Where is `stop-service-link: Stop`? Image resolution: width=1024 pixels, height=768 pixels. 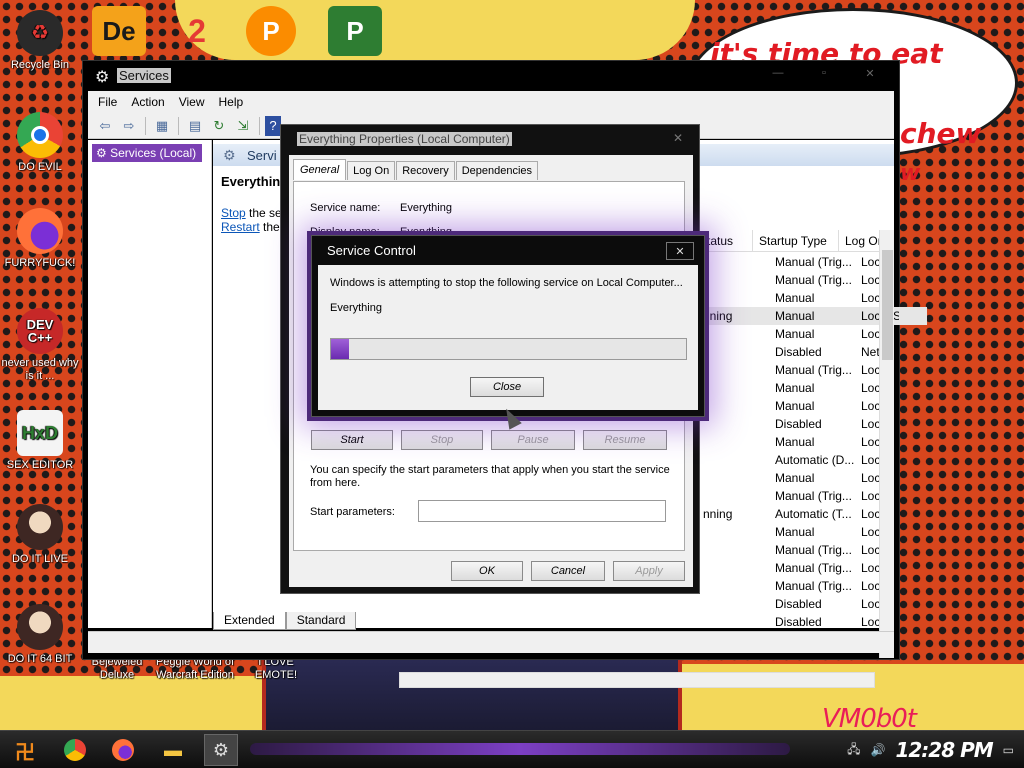
stop-service-link: Stop is located at coordinates (233, 213).